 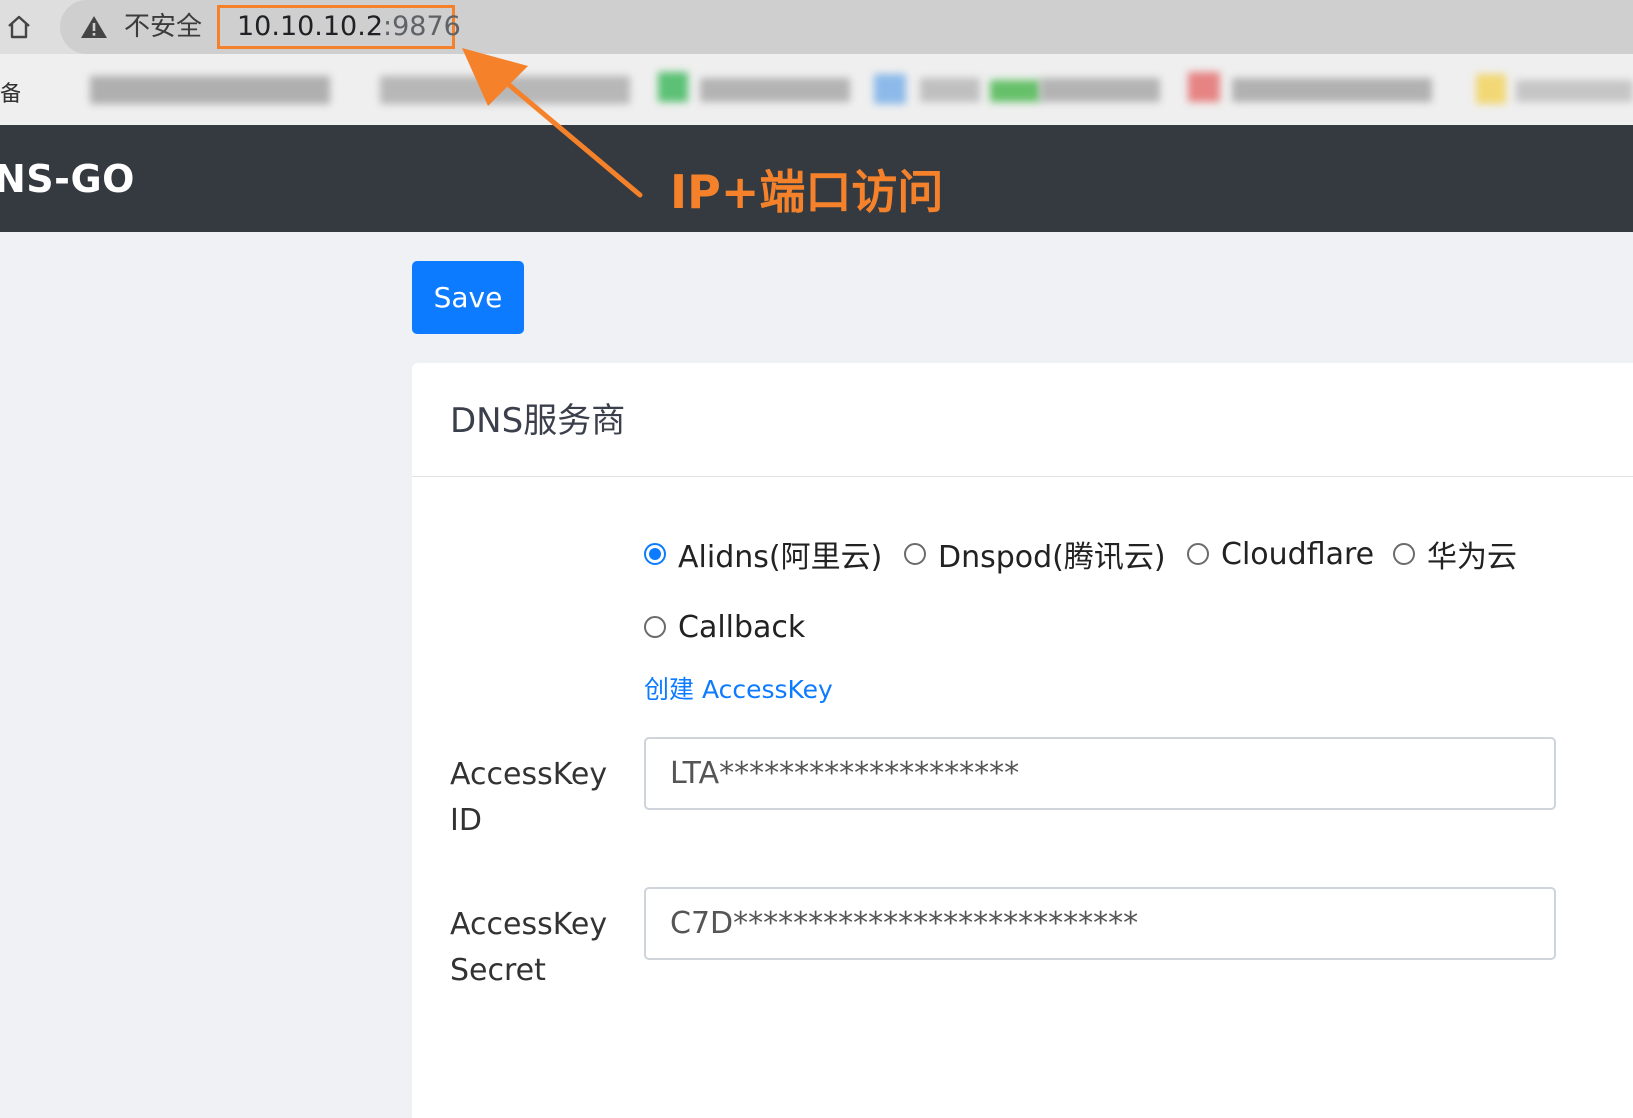 I want to click on radio-dnspod: Dnspod(腾讯云), so click(x=1035, y=554).